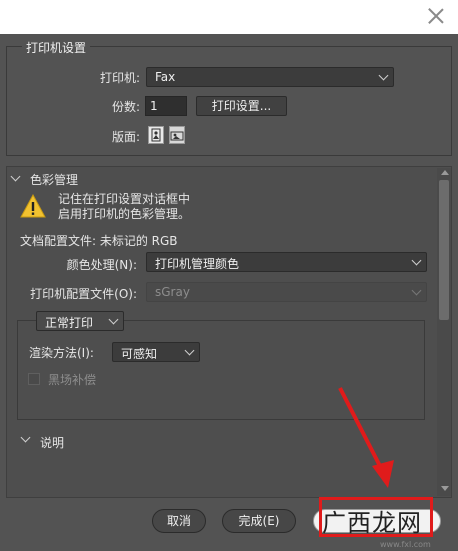  I want to click on color-handling-value: 打印机管理颜色, so click(197, 264).